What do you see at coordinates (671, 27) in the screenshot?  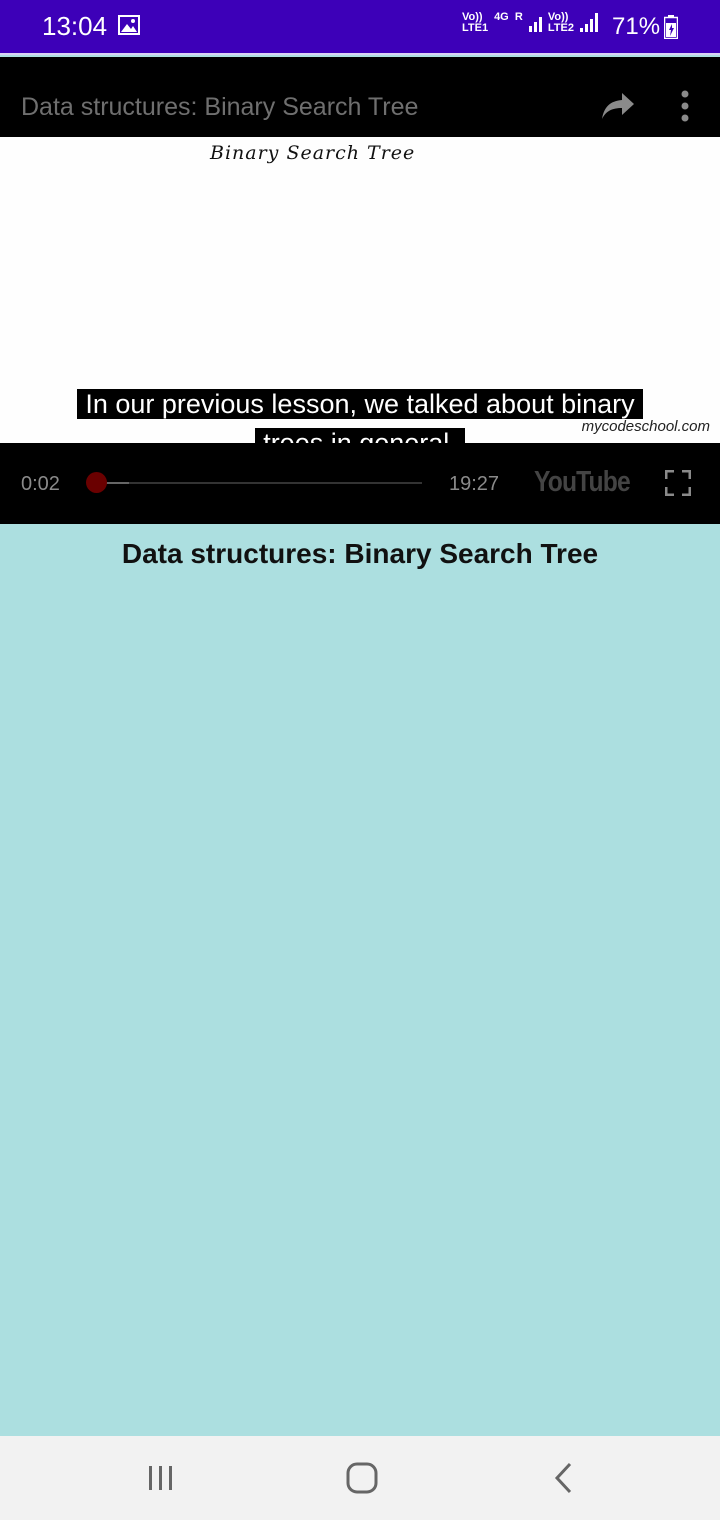 I see `battery-icon` at bounding box center [671, 27].